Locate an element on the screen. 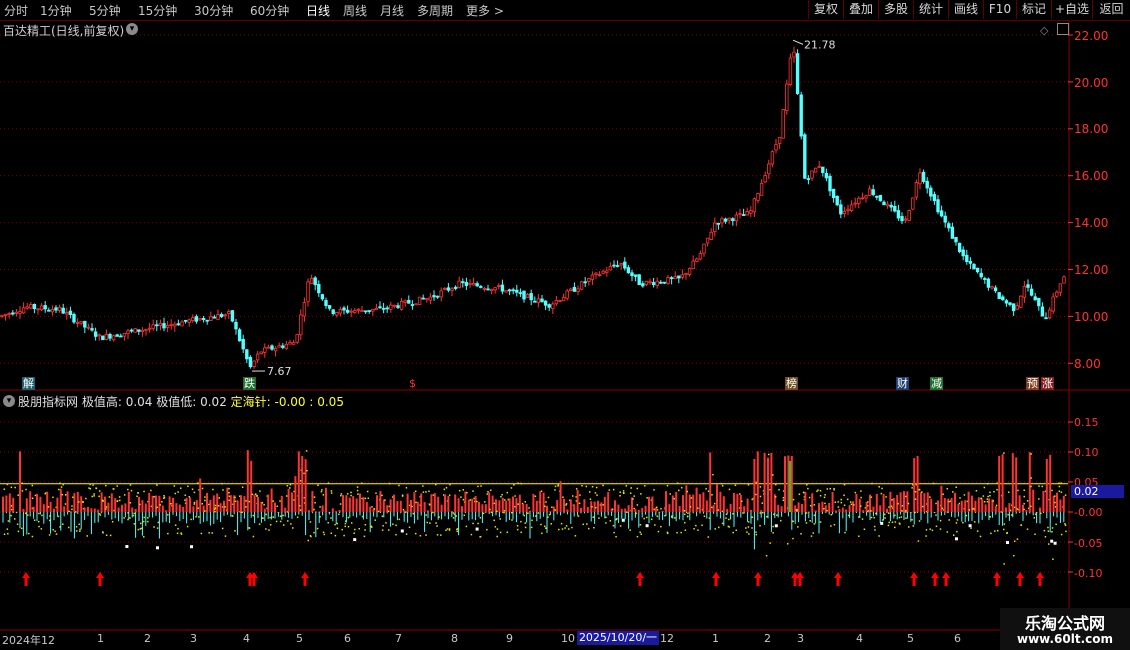 The width and height of the screenshot is (1130, 650). event-marker-bang: 榜 is located at coordinates (791, 383).